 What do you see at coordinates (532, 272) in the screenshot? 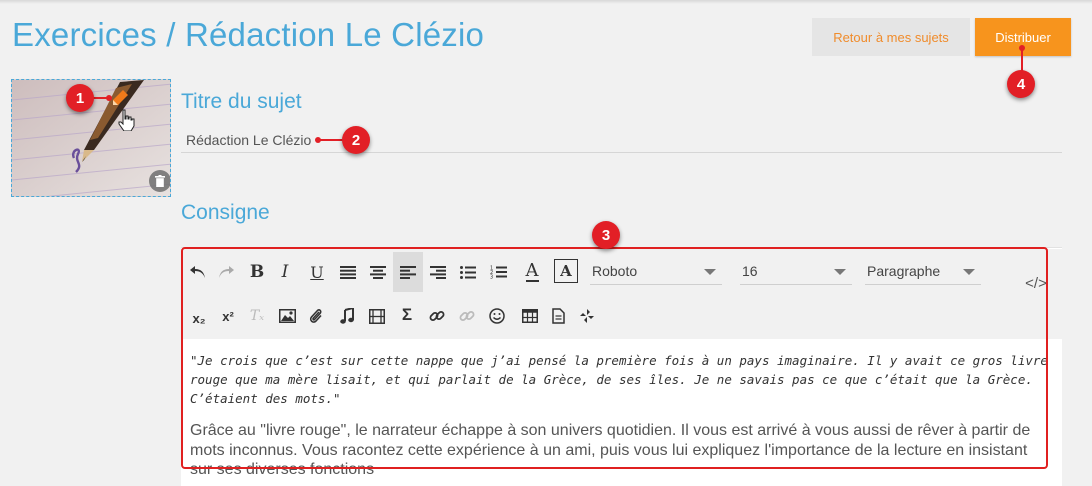
I see `text-color-icon: A` at bounding box center [532, 272].